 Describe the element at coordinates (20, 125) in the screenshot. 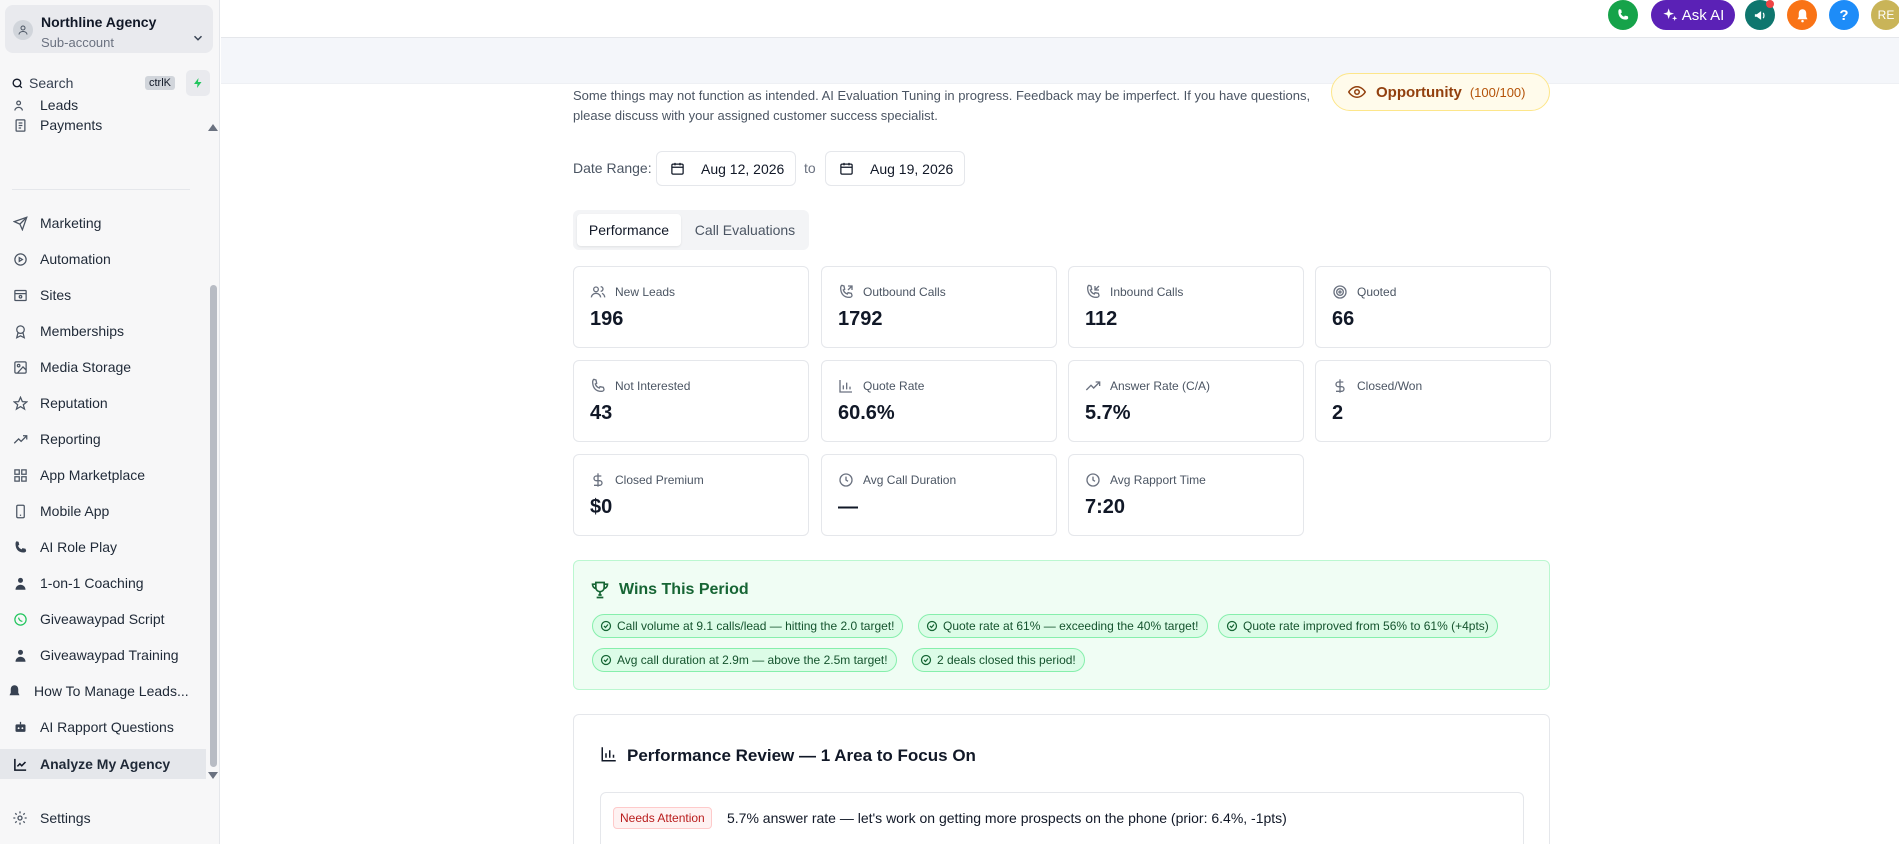

I see `receipt-icon` at that location.